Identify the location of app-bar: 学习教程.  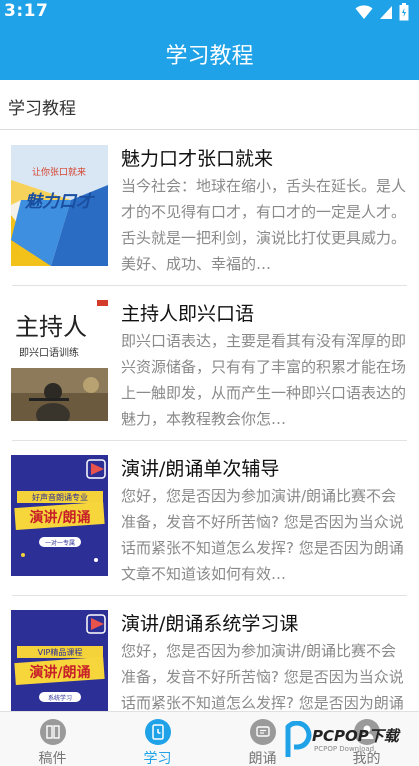
(209, 52).